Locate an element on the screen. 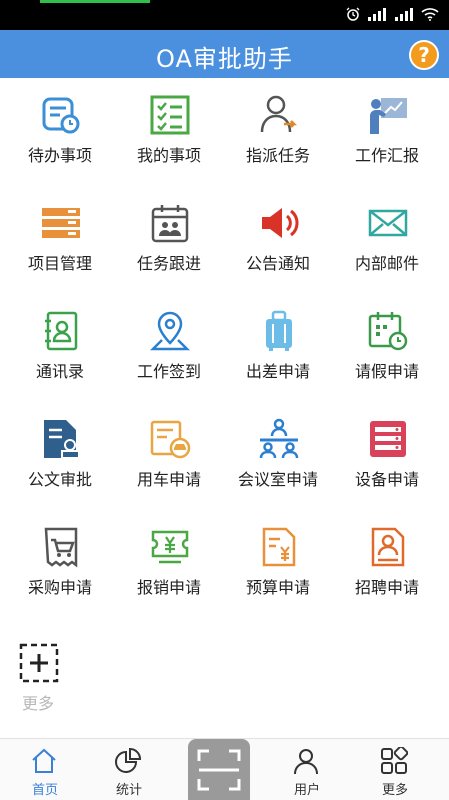  app-check-in: 工作签到 is located at coordinates (169, 354).